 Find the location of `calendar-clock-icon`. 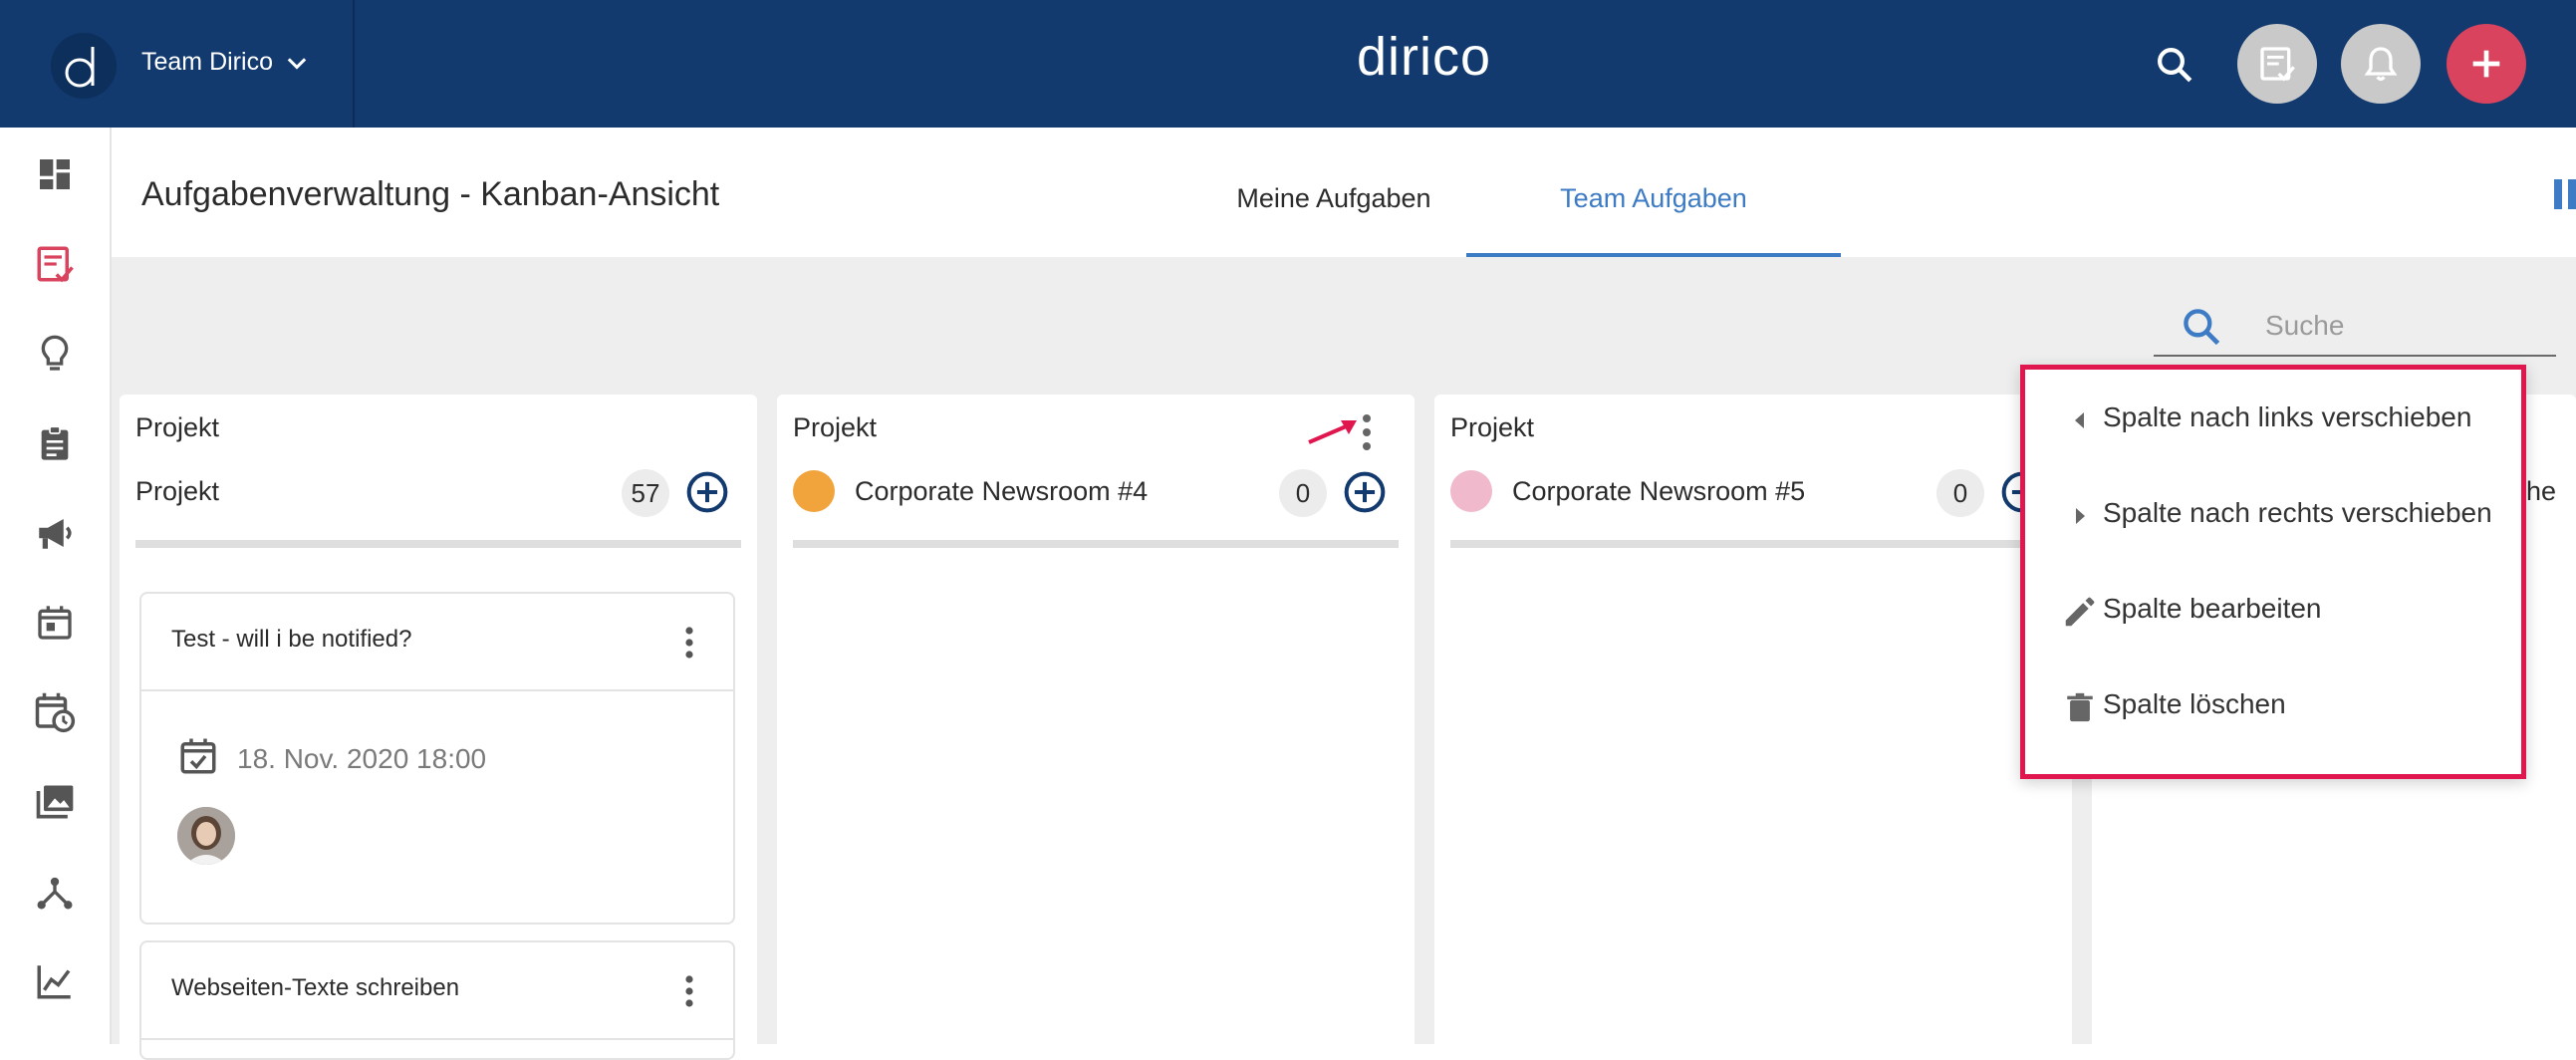

calendar-clock-icon is located at coordinates (55, 712).